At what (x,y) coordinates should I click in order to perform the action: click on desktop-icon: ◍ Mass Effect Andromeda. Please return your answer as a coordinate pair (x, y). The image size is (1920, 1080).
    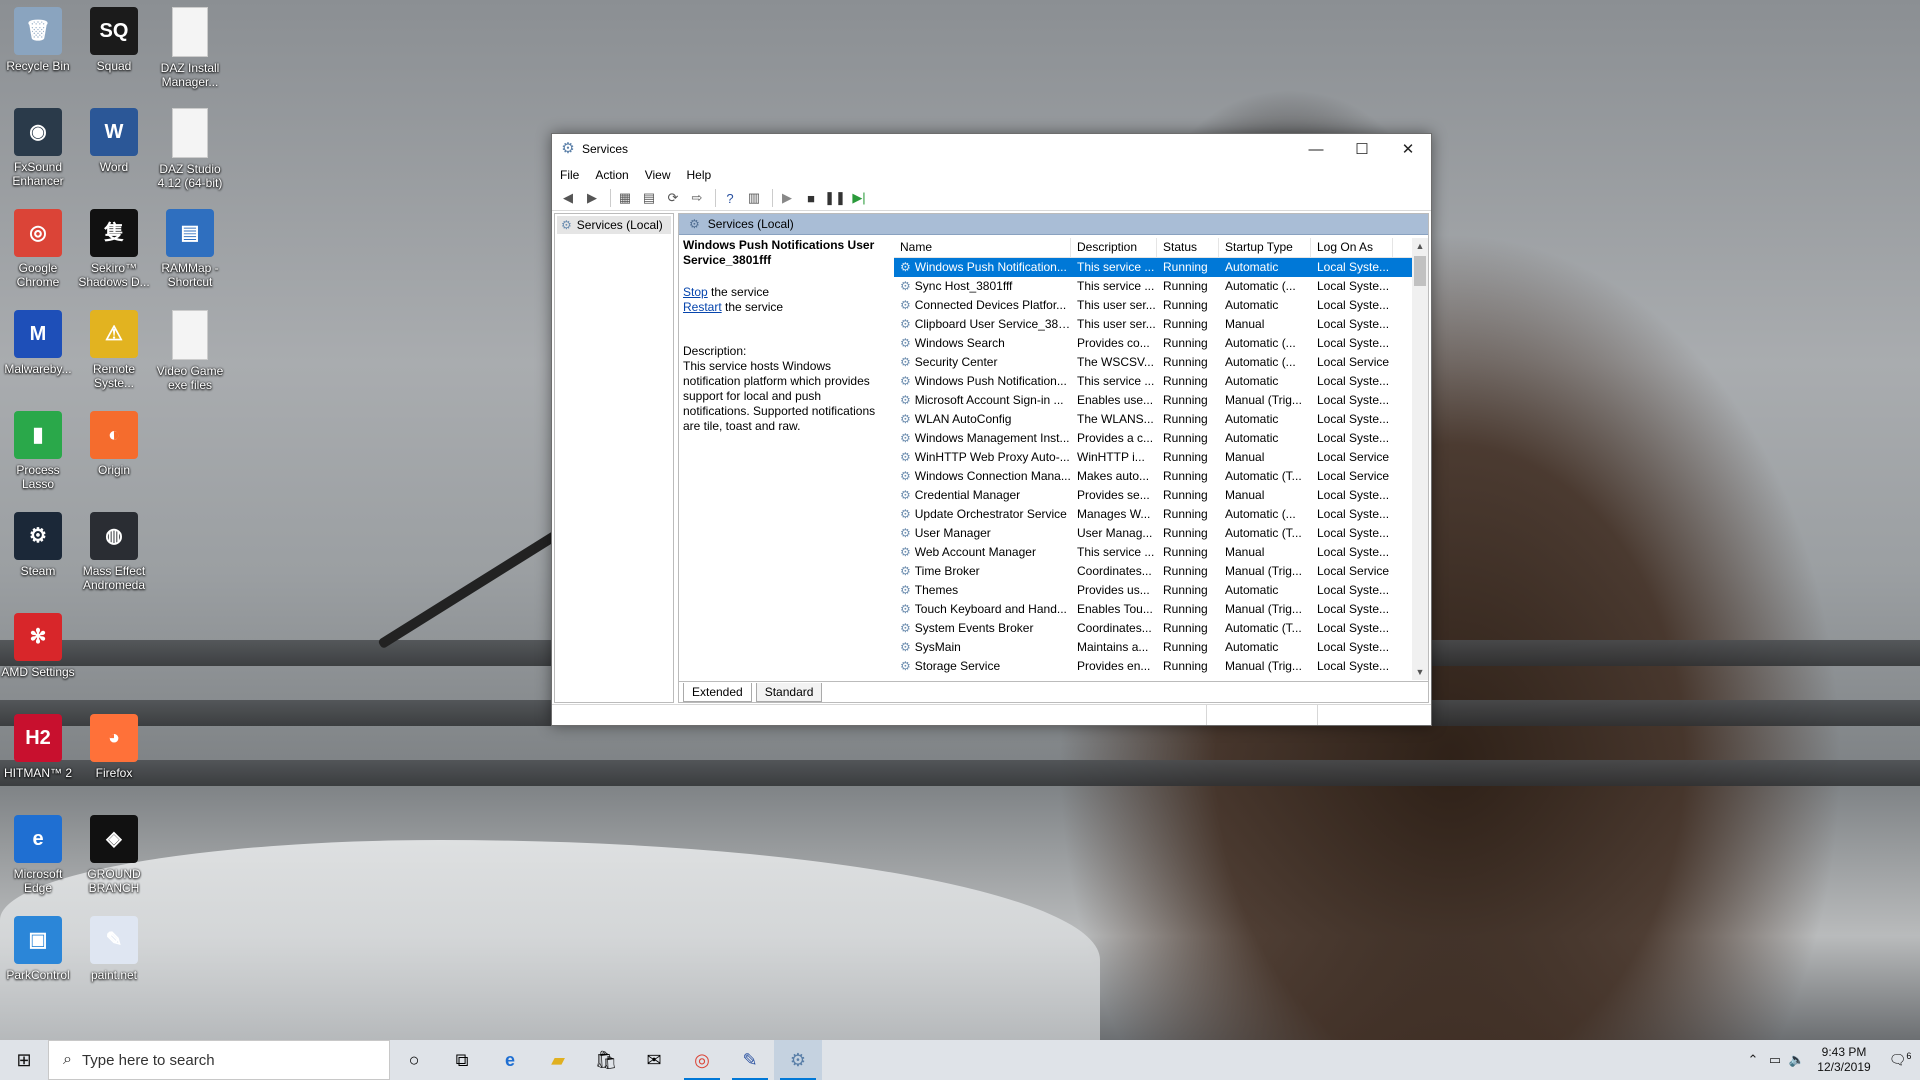
    Looking at the image, I should click on (114, 552).